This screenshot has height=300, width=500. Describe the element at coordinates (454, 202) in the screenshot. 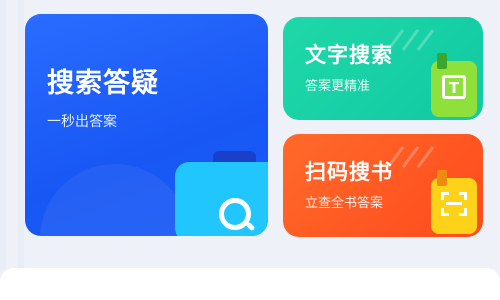

I see `scan-book-icon` at that location.